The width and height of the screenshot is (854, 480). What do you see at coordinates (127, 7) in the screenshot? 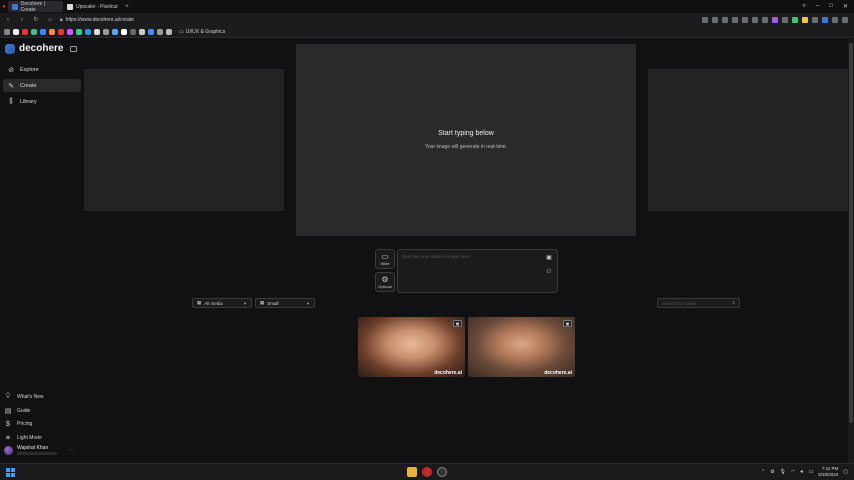
I see `new-tab-icon: +` at bounding box center [127, 7].